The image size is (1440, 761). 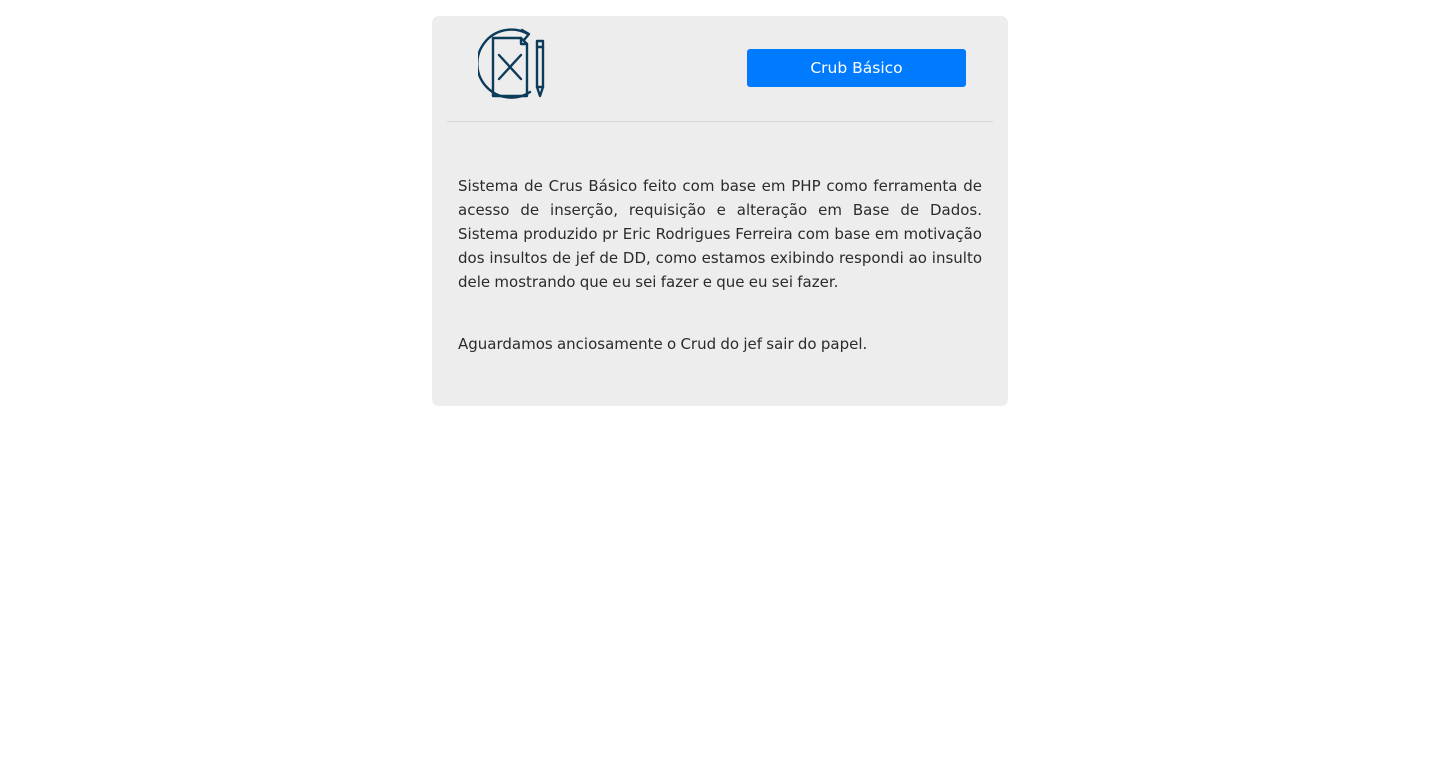 What do you see at coordinates (720, 69) in the screenshot?
I see `card-header: Crub Básico` at bounding box center [720, 69].